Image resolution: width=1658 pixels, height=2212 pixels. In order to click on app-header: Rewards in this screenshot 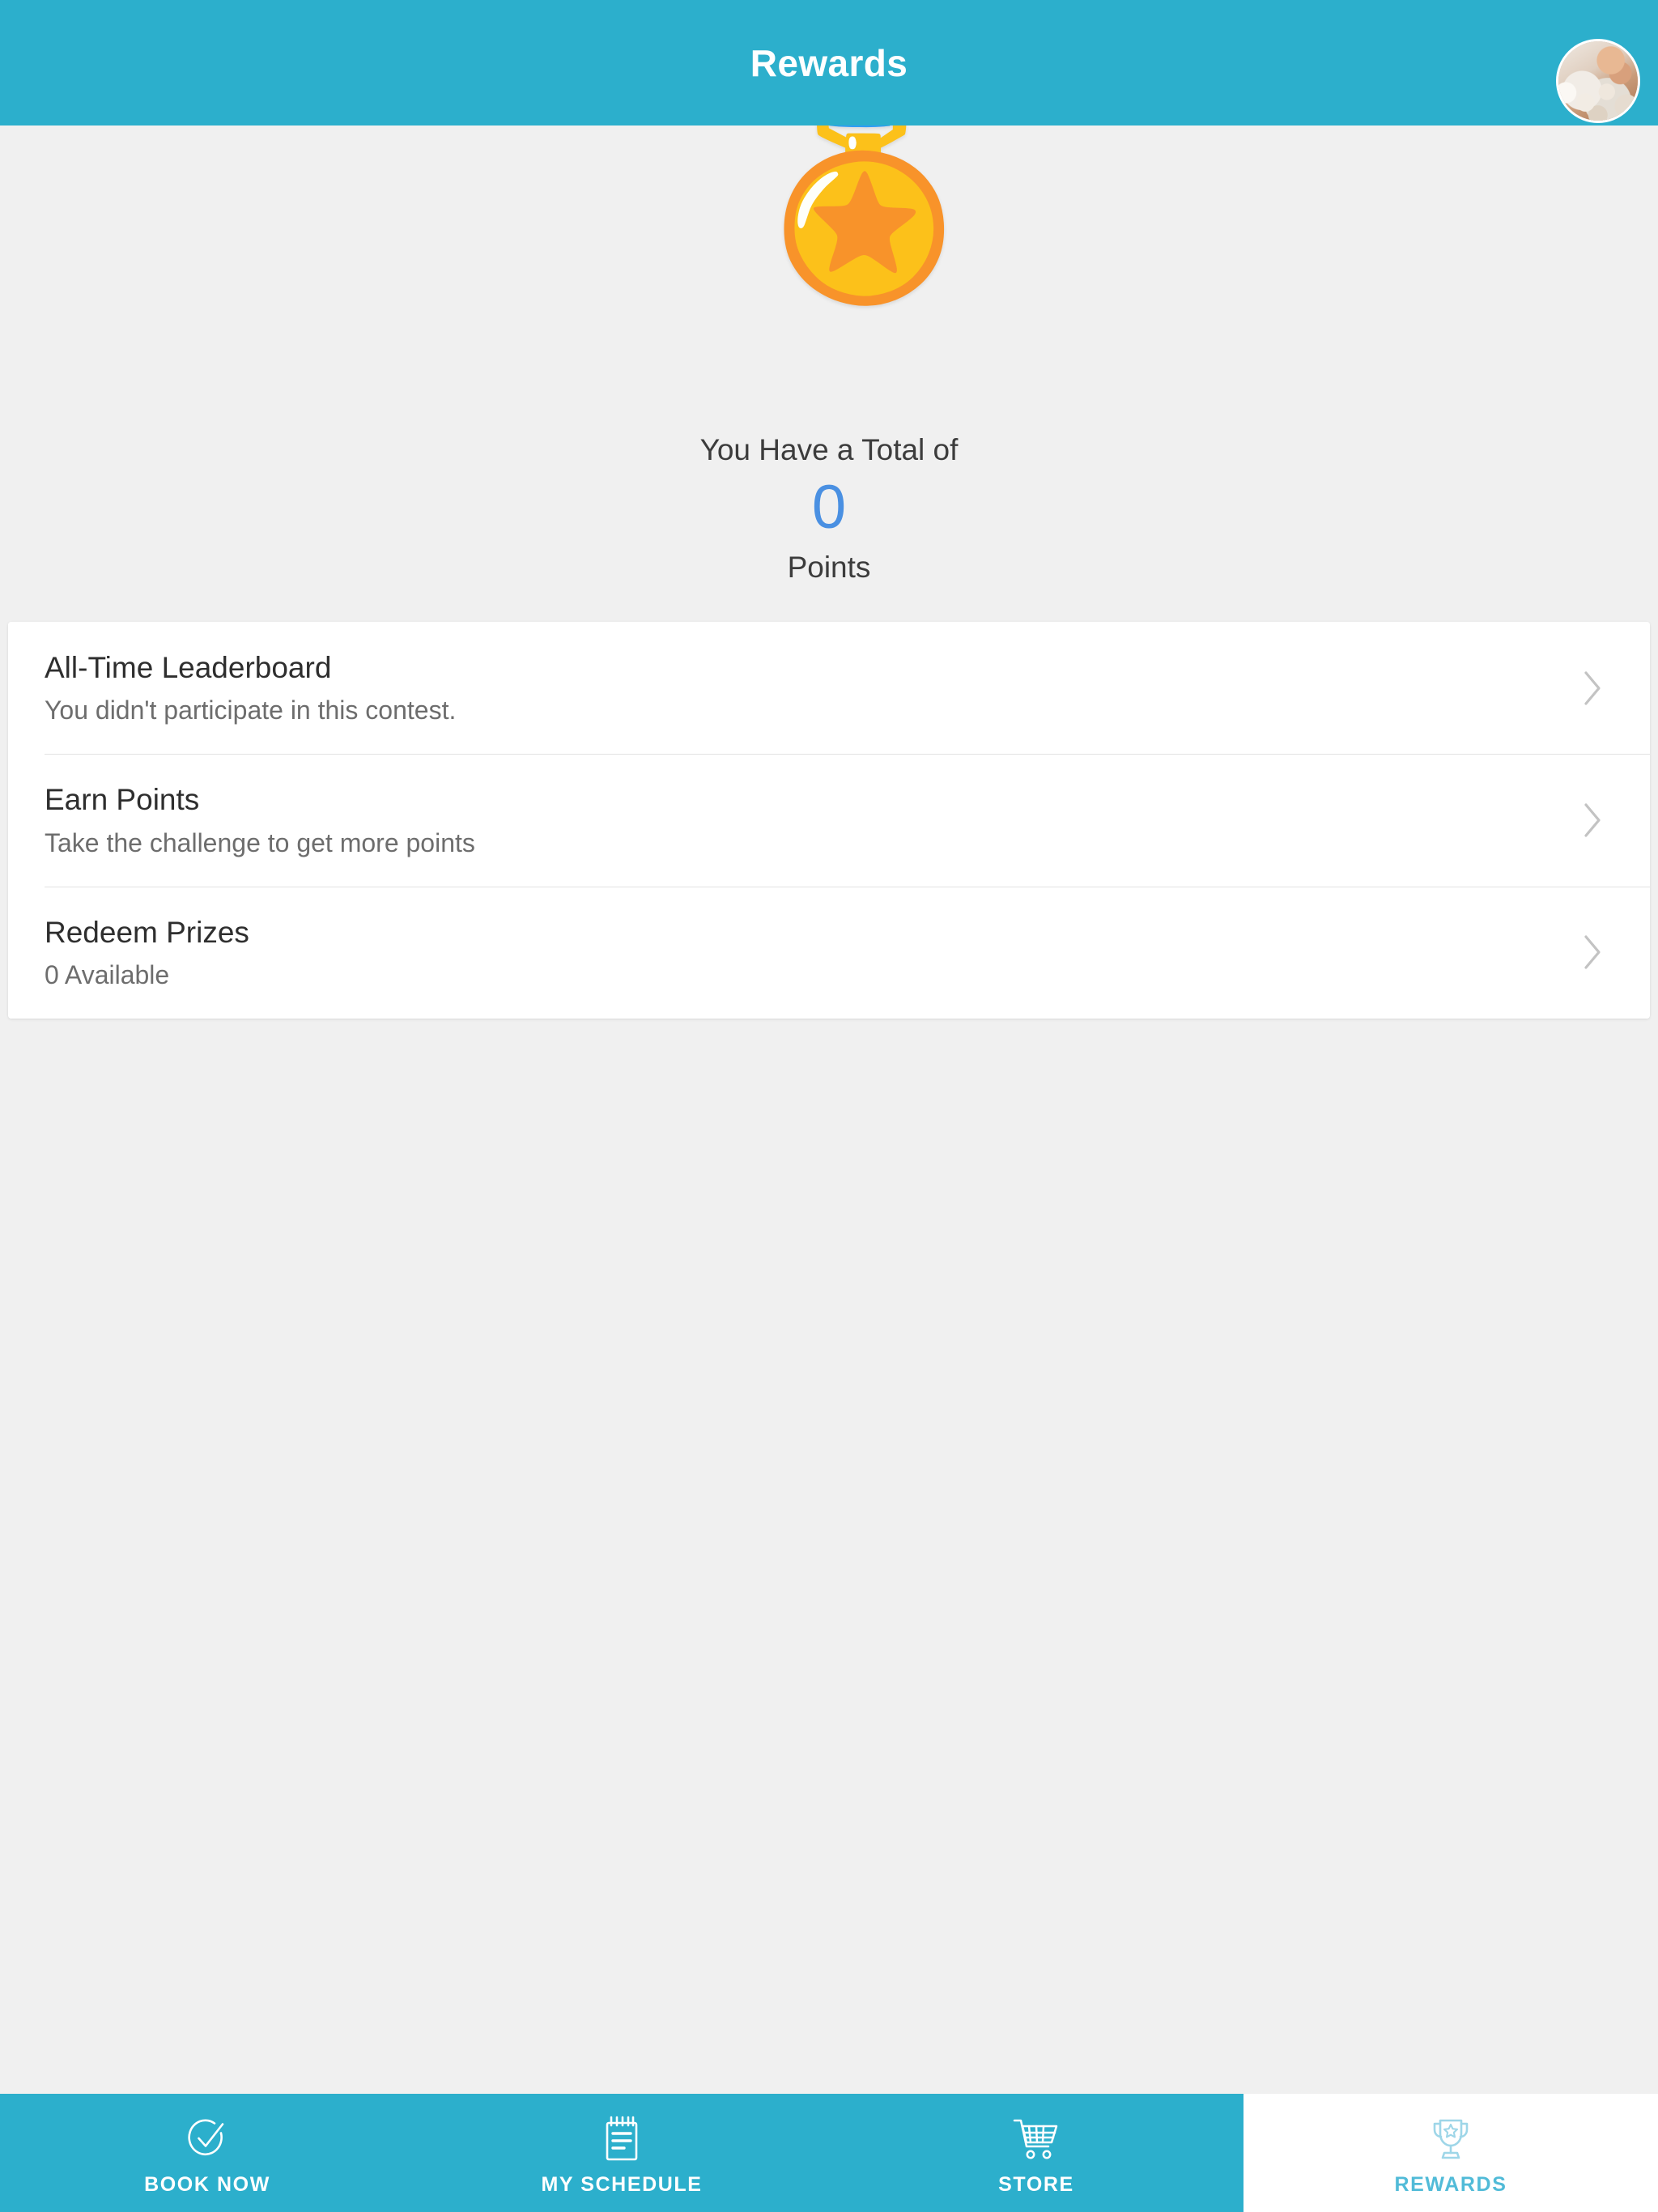, I will do `click(829, 63)`.